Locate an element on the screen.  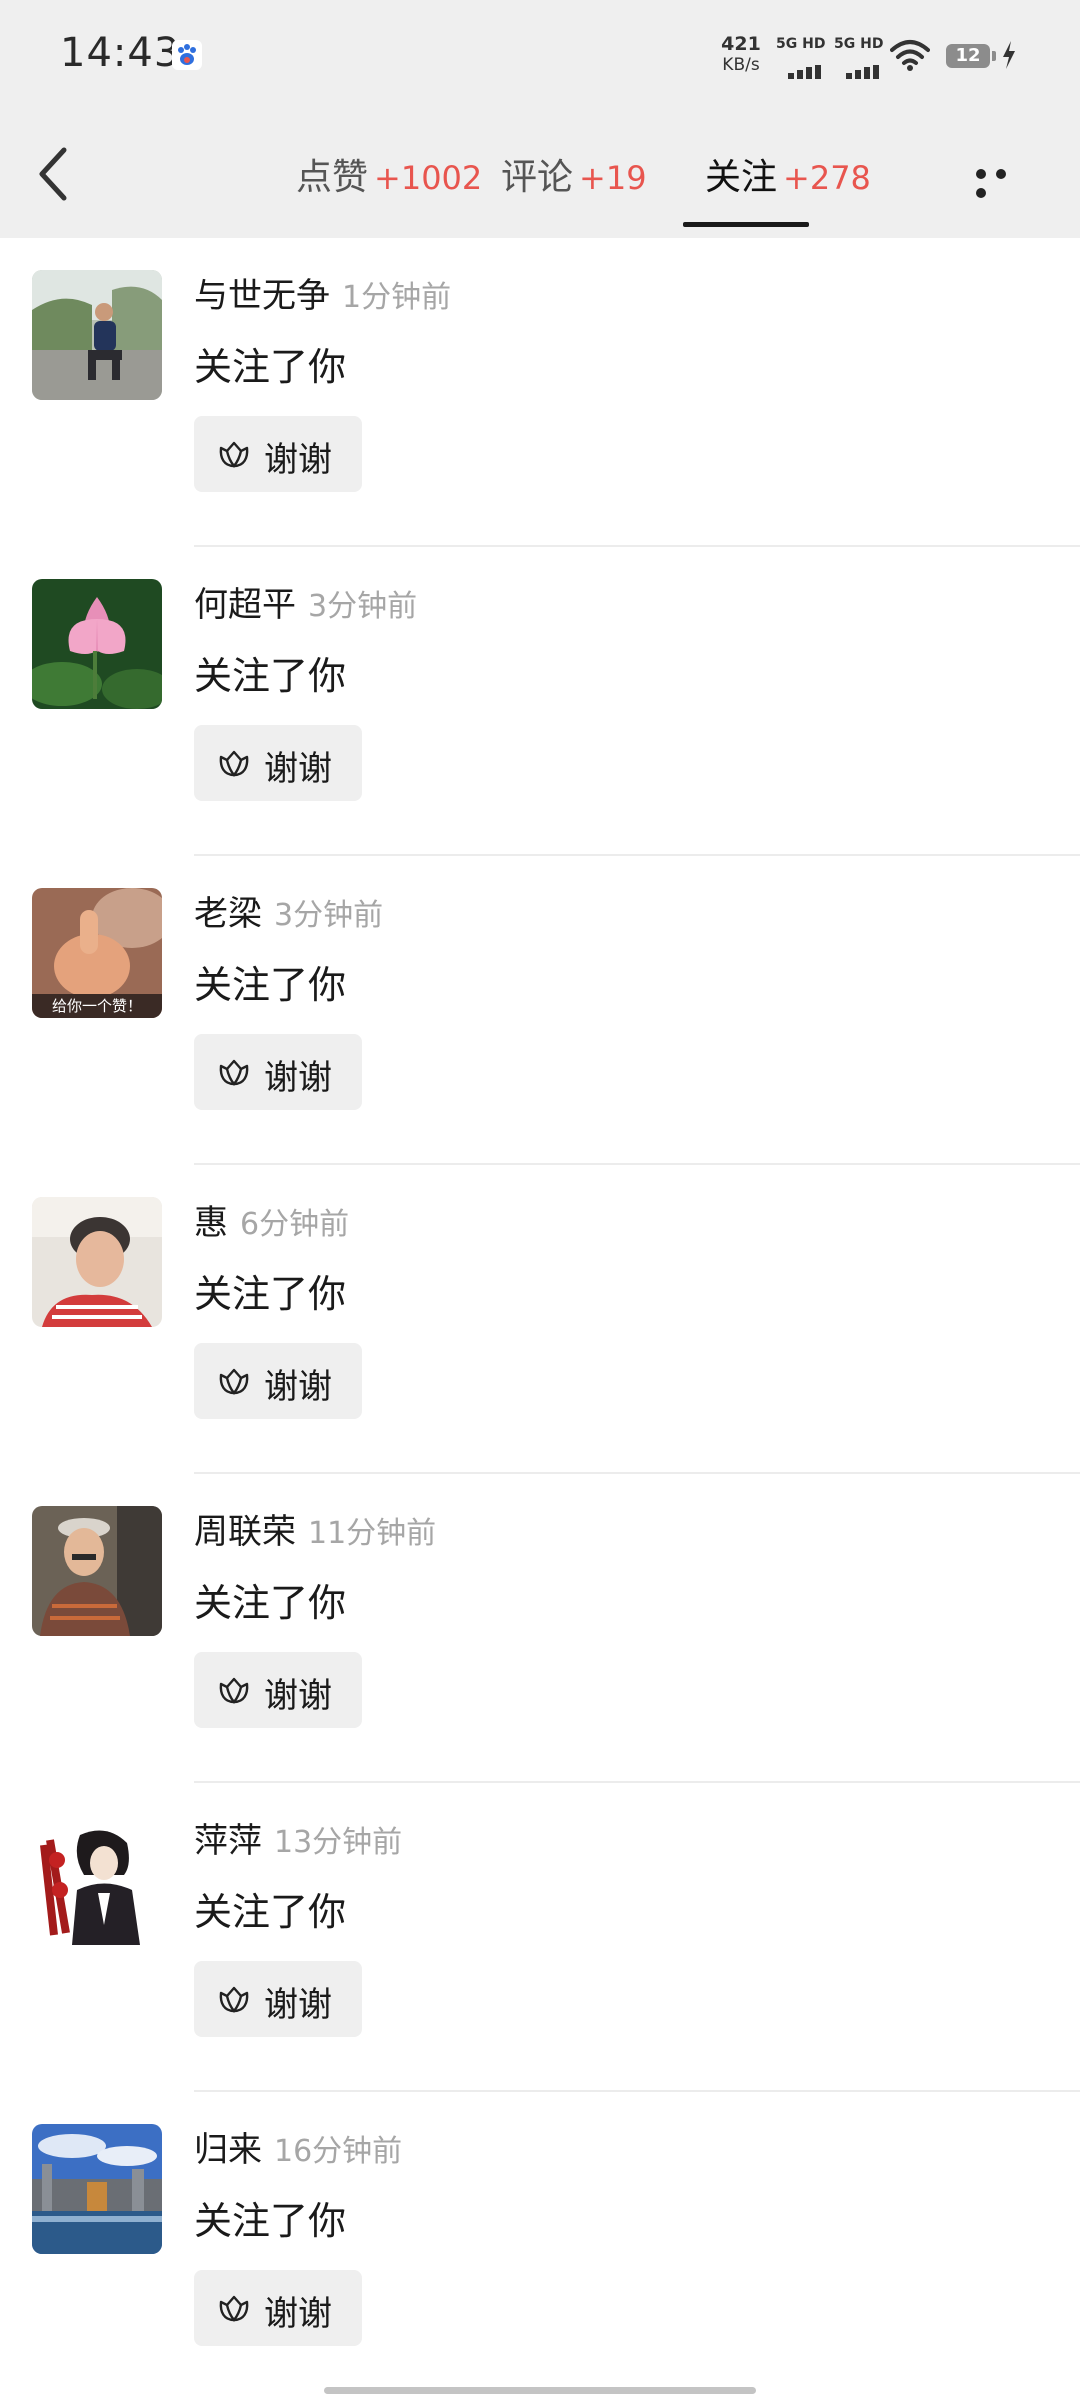
list-item: 归来 16分钟前 关注了你 谢谢 is located at coordinates (540, 2246).